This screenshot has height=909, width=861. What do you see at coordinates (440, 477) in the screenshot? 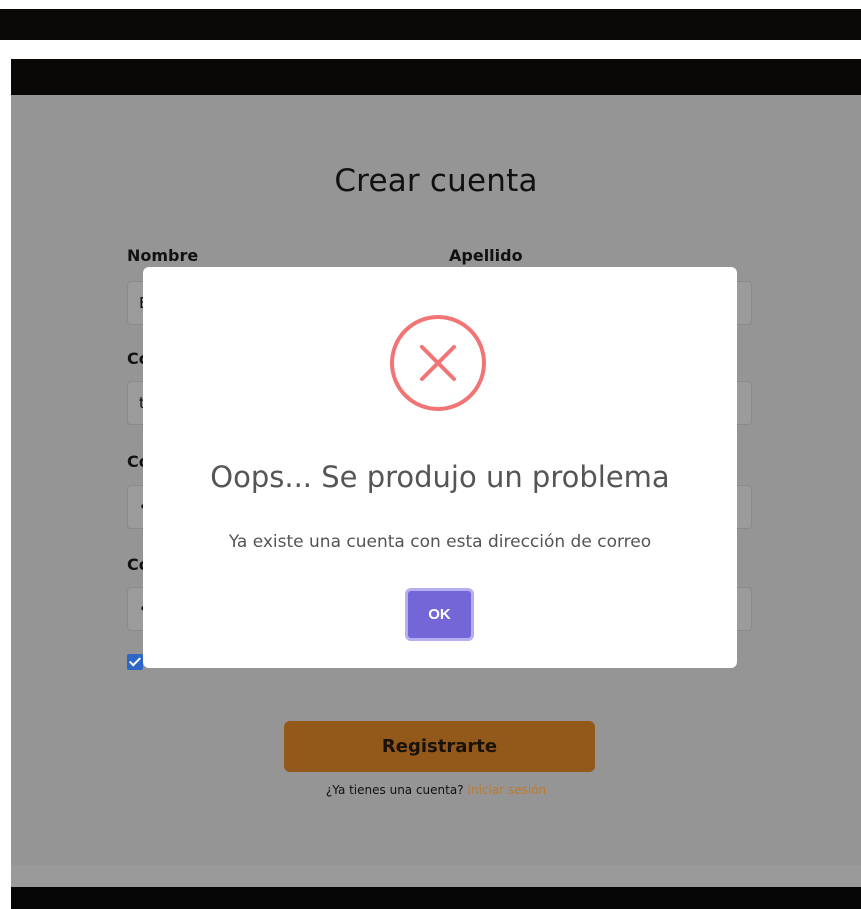
I see `modal-title: Oops... Se produjo un problema` at bounding box center [440, 477].